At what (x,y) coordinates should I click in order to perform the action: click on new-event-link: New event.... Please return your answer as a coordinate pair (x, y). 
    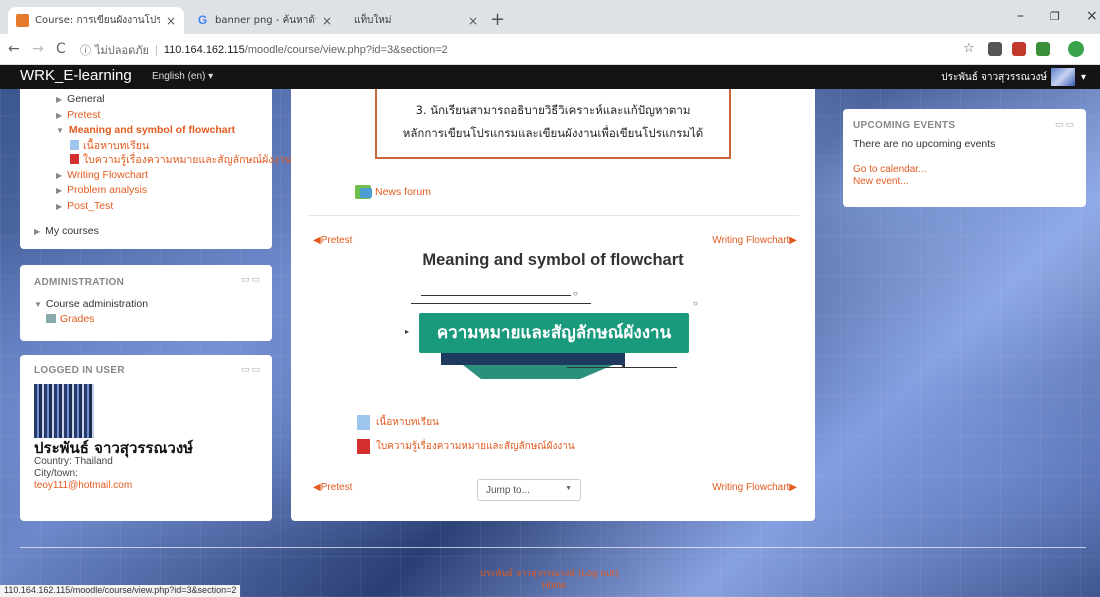
    Looking at the image, I should click on (969, 182).